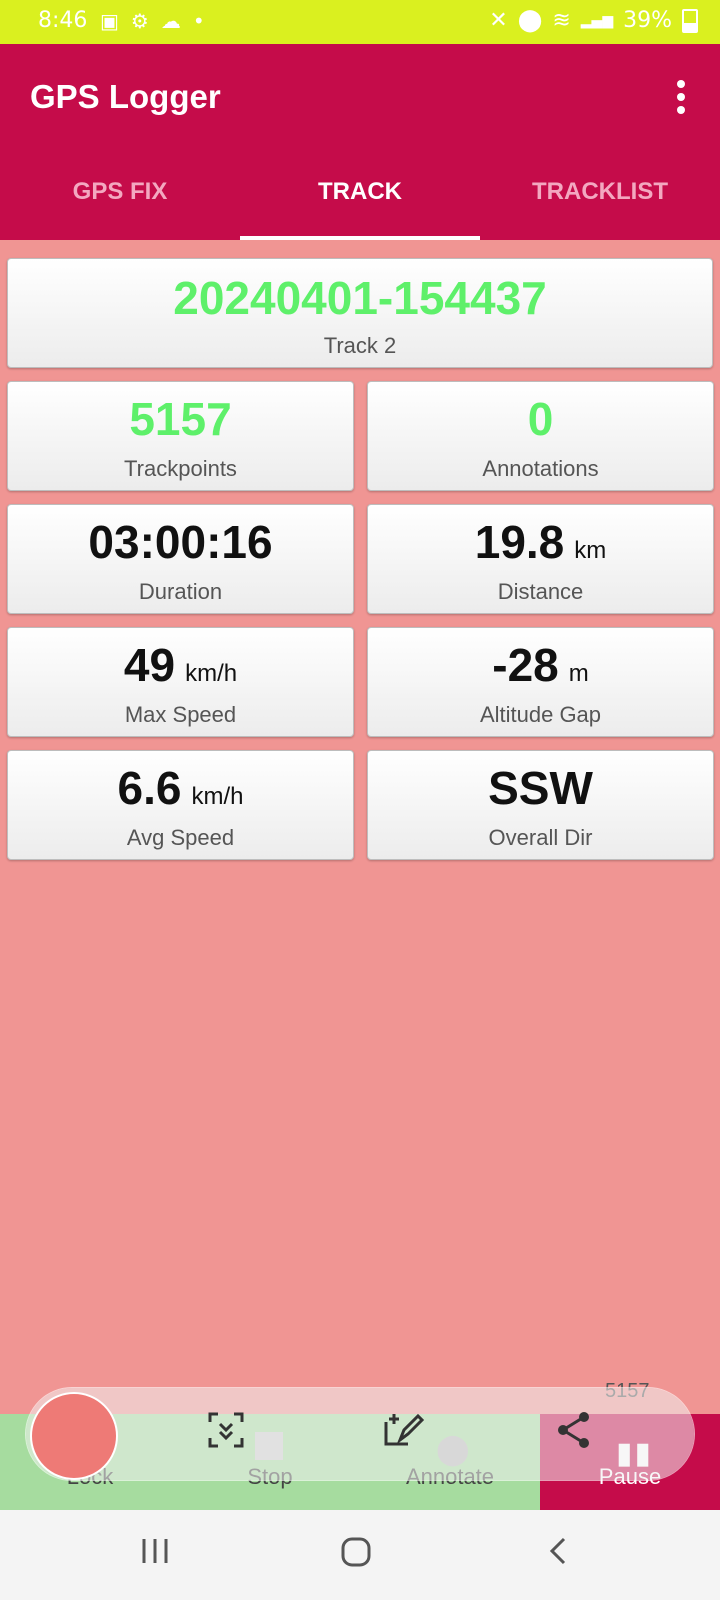 The image size is (720, 1600). Describe the element at coordinates (600, 206) in the screenshot. I see `tab-tracklist: TRACKLIST` at that location.